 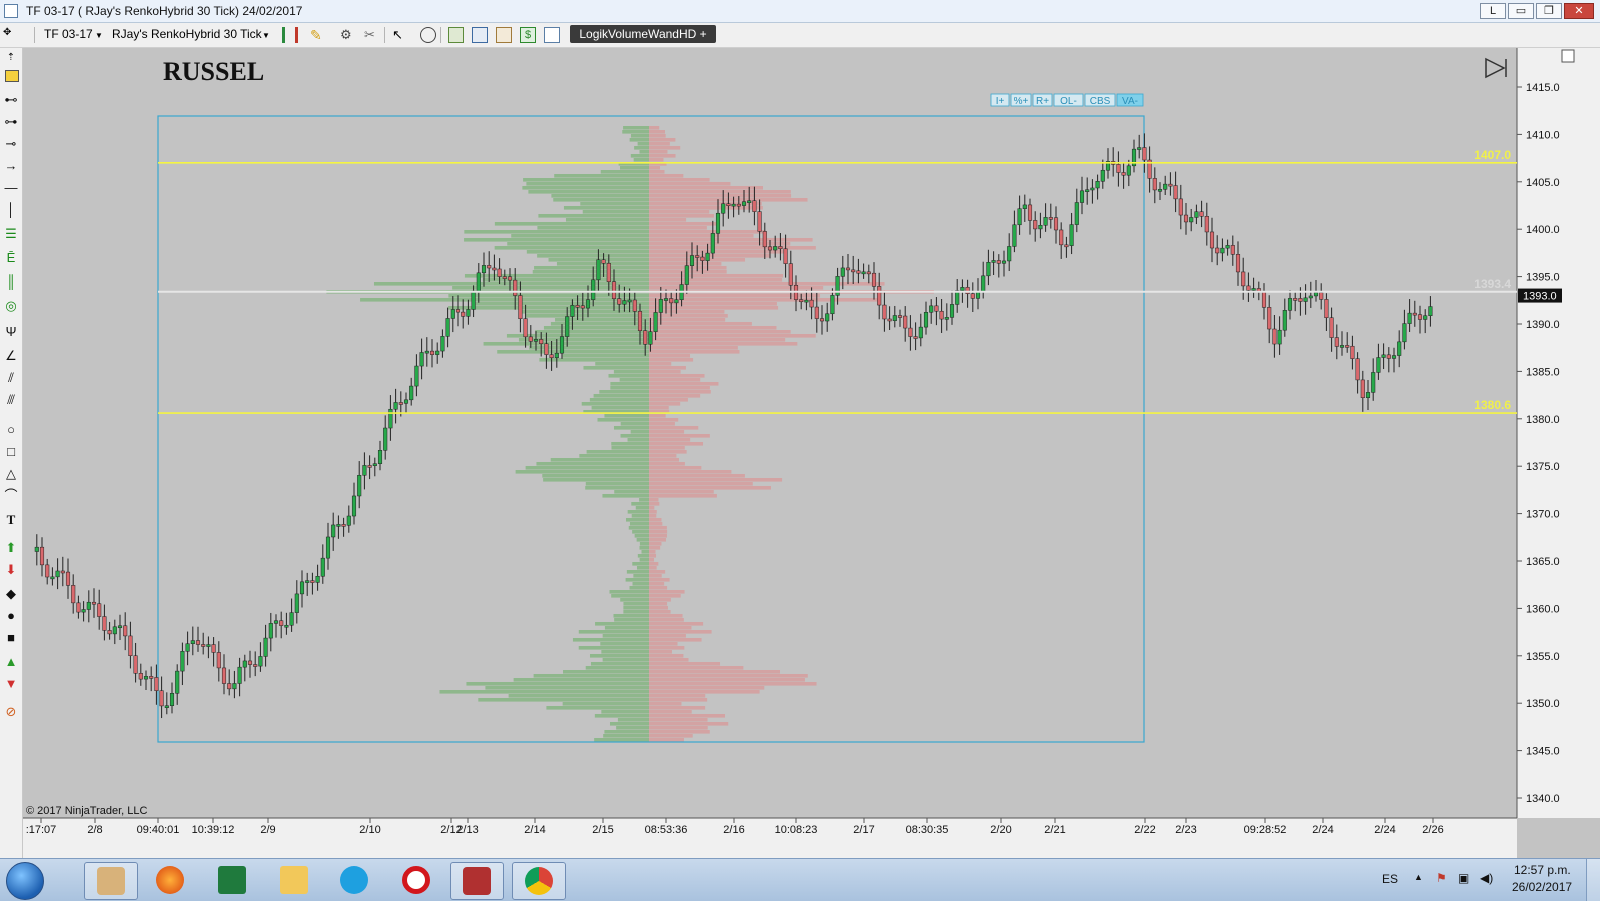 I want to click on action-center-icon: ⚑, so click(x=1441, y=878).